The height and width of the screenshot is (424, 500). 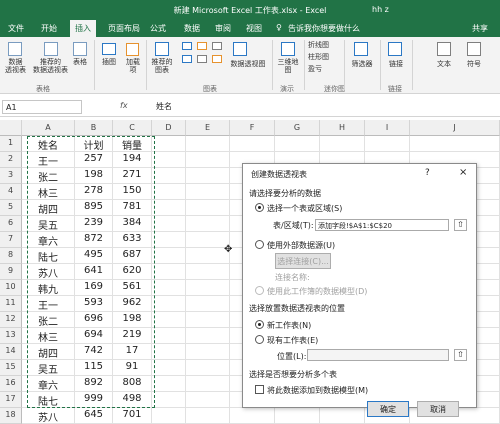 I want to click on name-box: A1, so click(x=42, y=107).